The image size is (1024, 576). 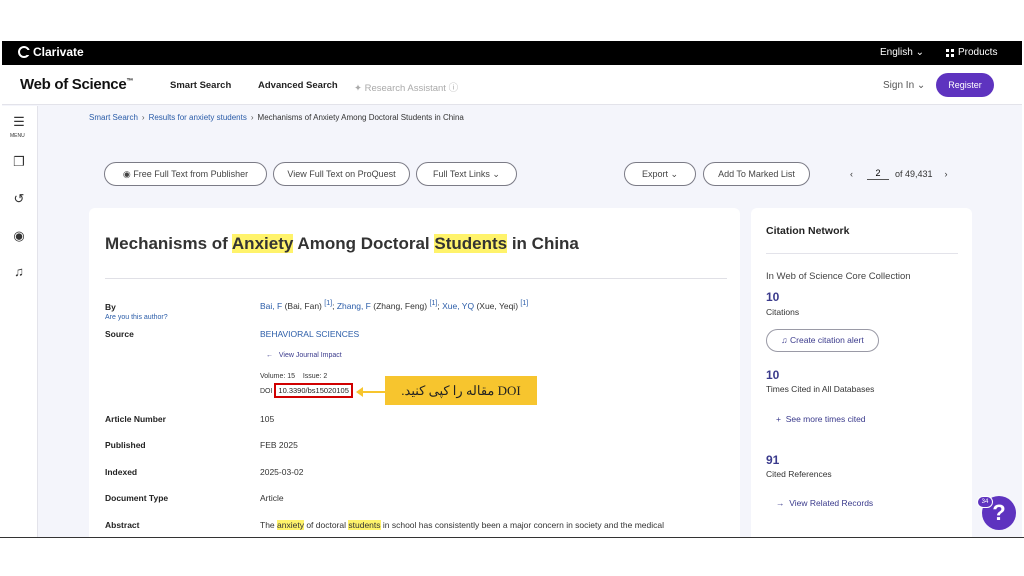 What do you see at coordinates (341, 174) in the screenshot?
I see `proquest-button: View Full Text on ProQuest` at bounding box center [341, 174].